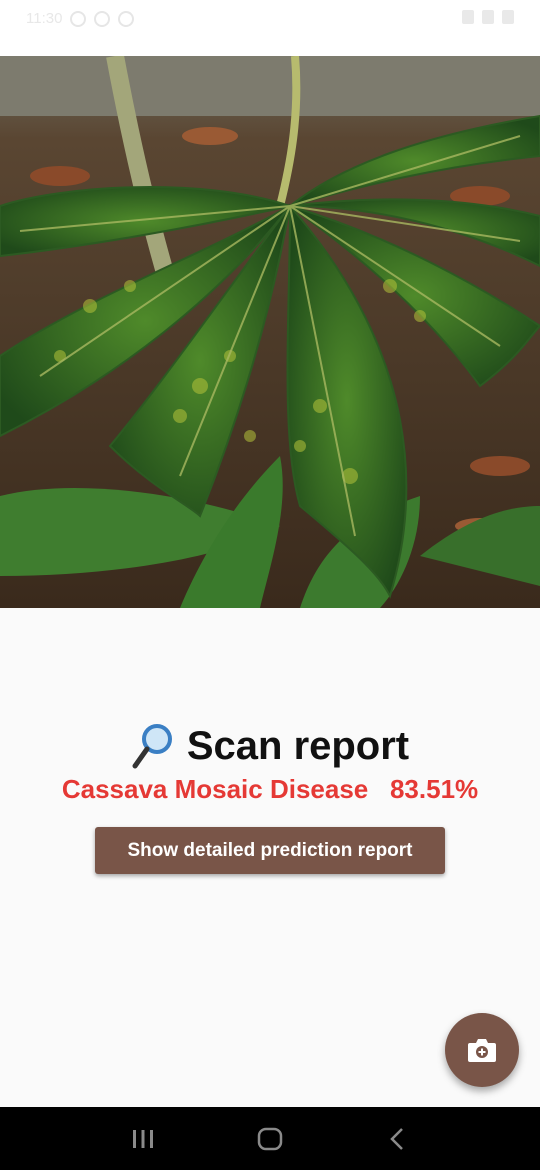 The image size is (540, 1170). What do you see at coordinates (508, 17) in the screenshot?
I see `battery-icon` at bounding box center [508, 17].